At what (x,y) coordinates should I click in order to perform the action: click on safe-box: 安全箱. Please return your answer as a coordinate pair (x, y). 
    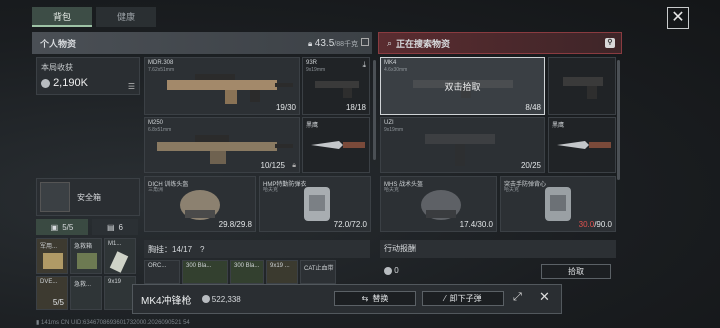
    Looking at the image, I should click on (88, 197).